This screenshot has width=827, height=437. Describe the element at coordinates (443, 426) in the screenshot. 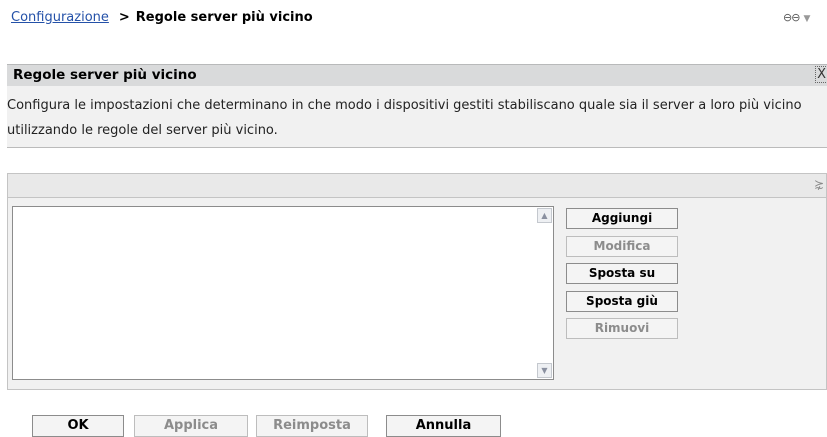

I see `cancel-button: Annulla` at that location.